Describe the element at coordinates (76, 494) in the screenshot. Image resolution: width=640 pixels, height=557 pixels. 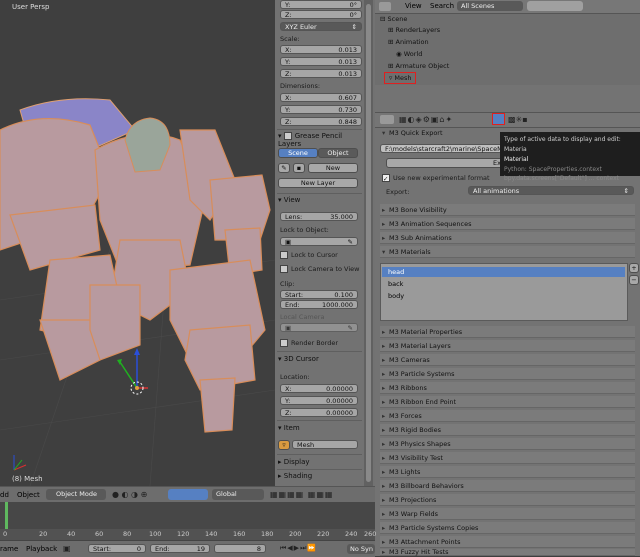
I see `mode-select: Object Mode` at that location.